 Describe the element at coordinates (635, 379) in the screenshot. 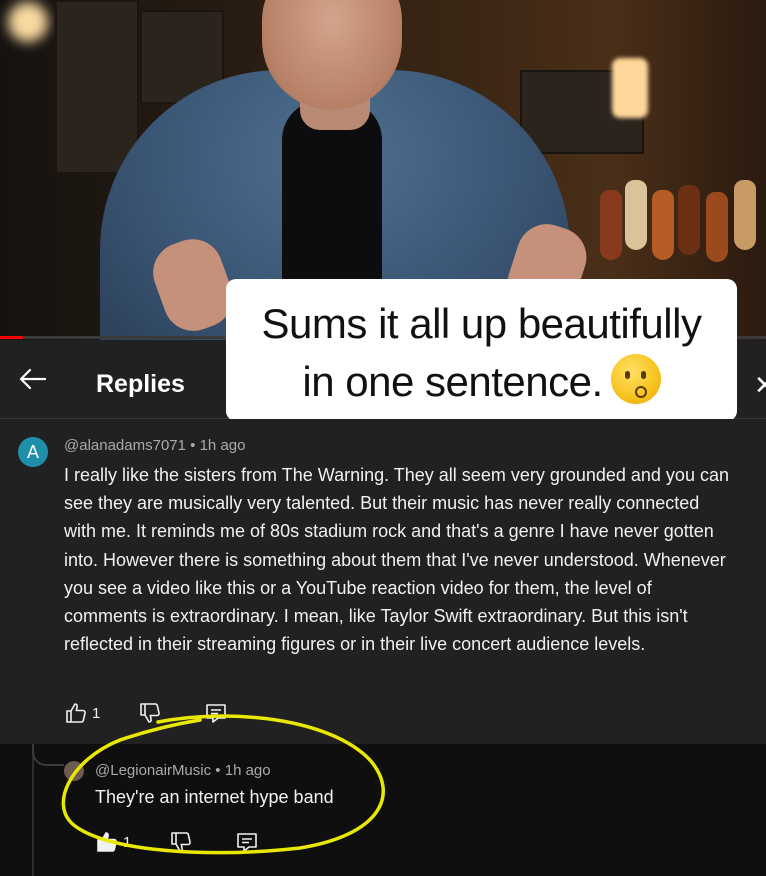

I see `kissing-face-emoji-icon` at that location.